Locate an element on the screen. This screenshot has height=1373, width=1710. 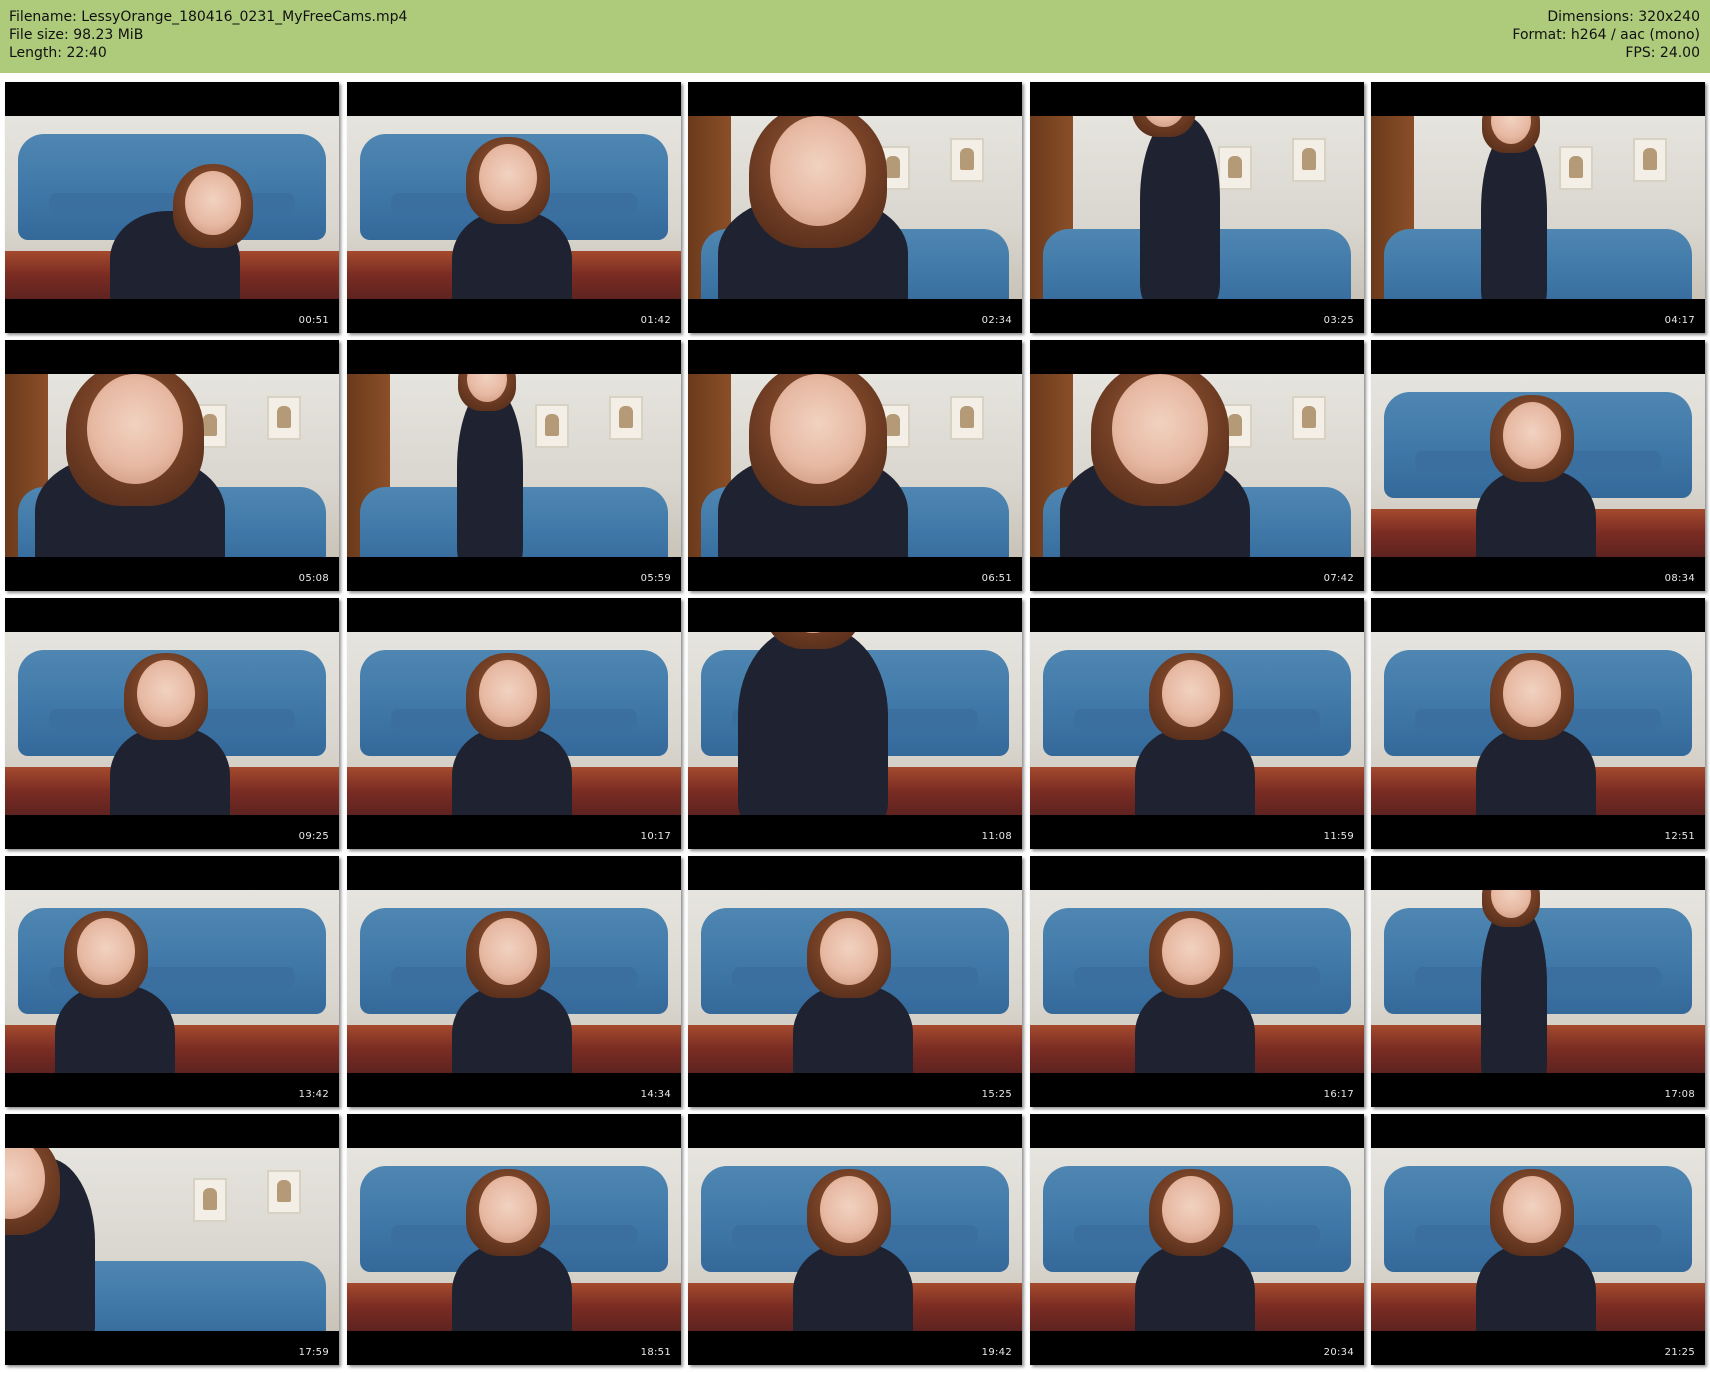
thumbnail-timestamp: 16:17 is located at coordinates (1338, 1094).